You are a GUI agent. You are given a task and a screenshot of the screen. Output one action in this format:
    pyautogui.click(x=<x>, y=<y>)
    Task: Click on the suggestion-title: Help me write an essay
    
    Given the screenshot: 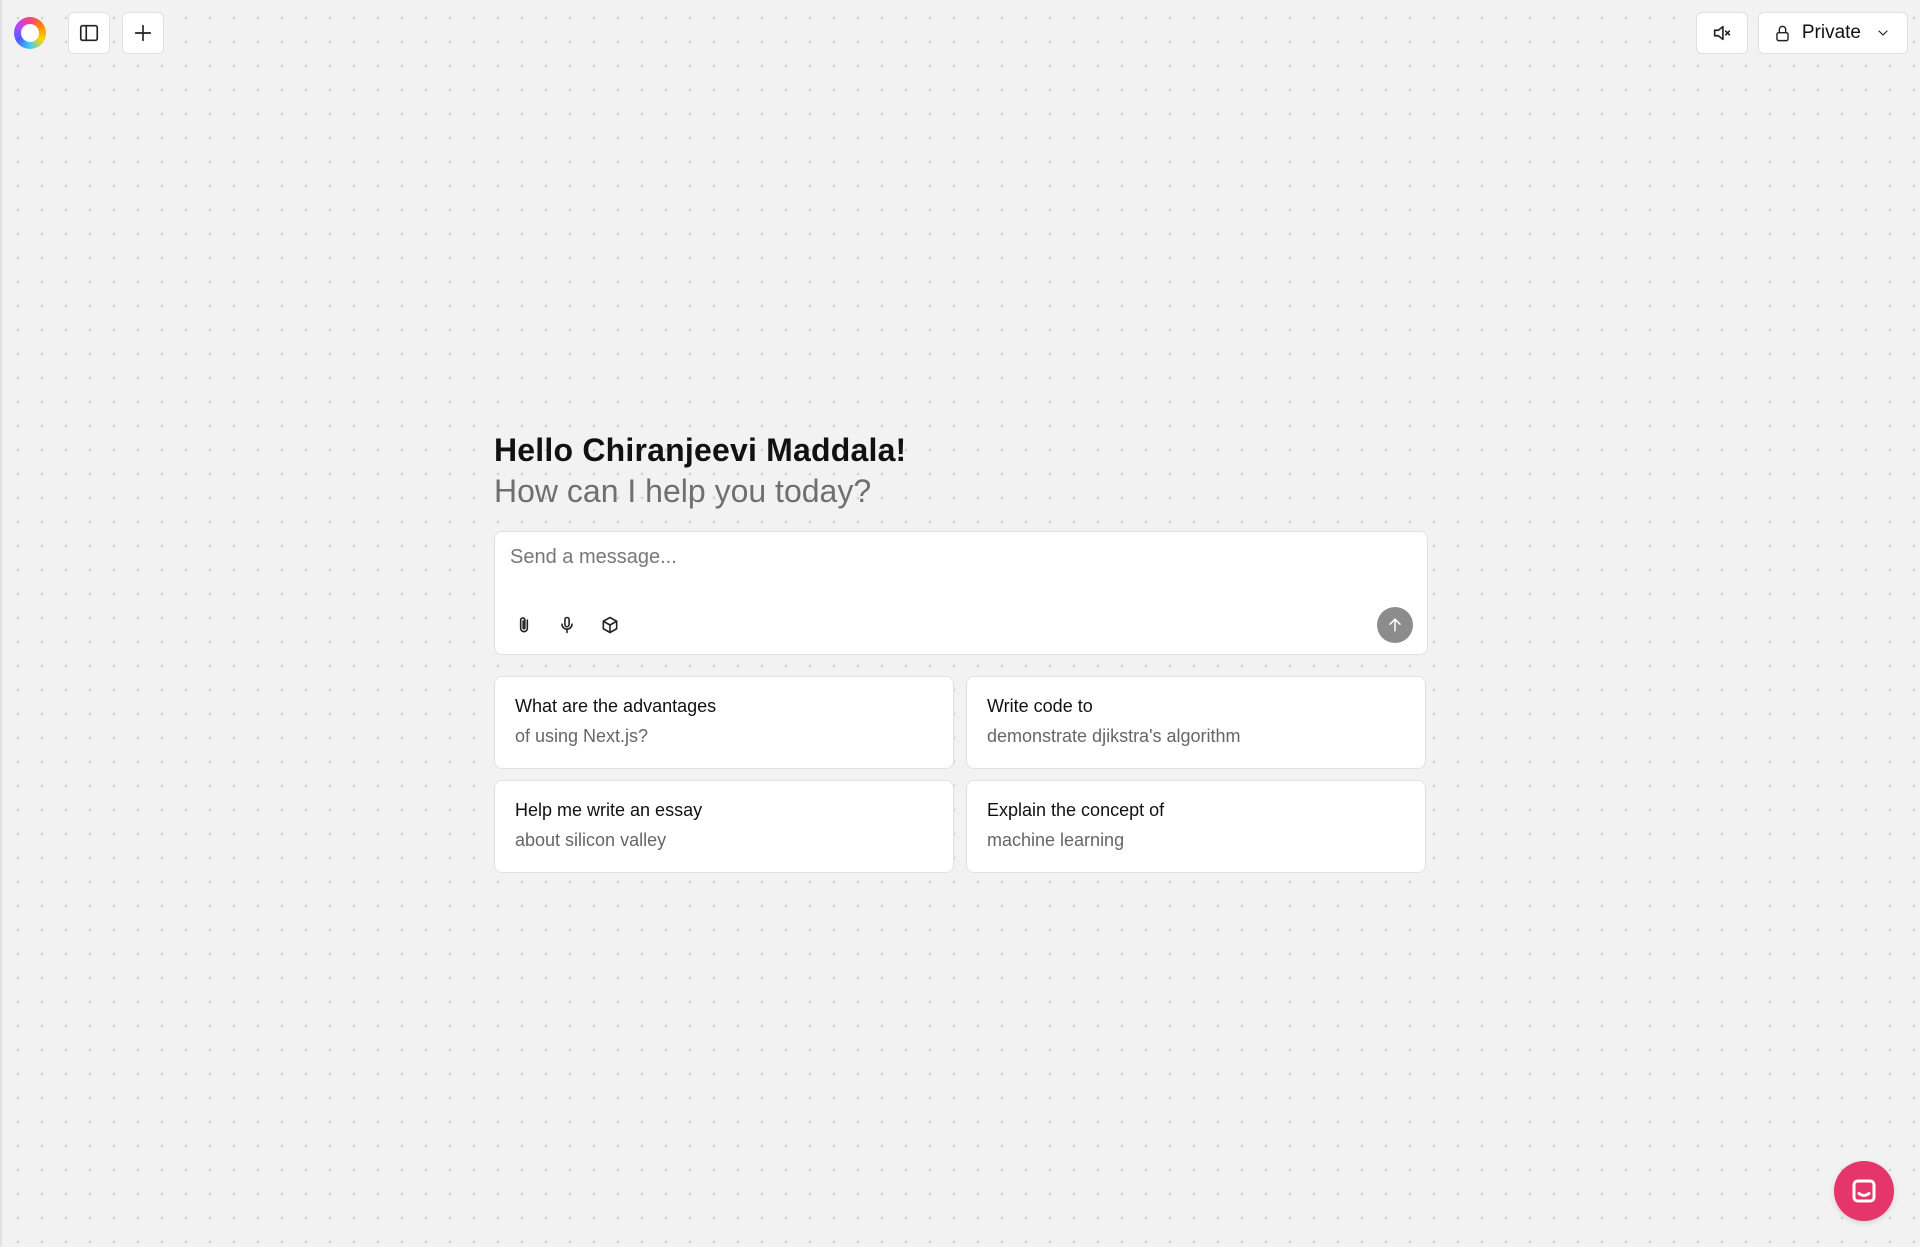 What is the action you would take?
    pyautogui.click(x=609, y=810)
    